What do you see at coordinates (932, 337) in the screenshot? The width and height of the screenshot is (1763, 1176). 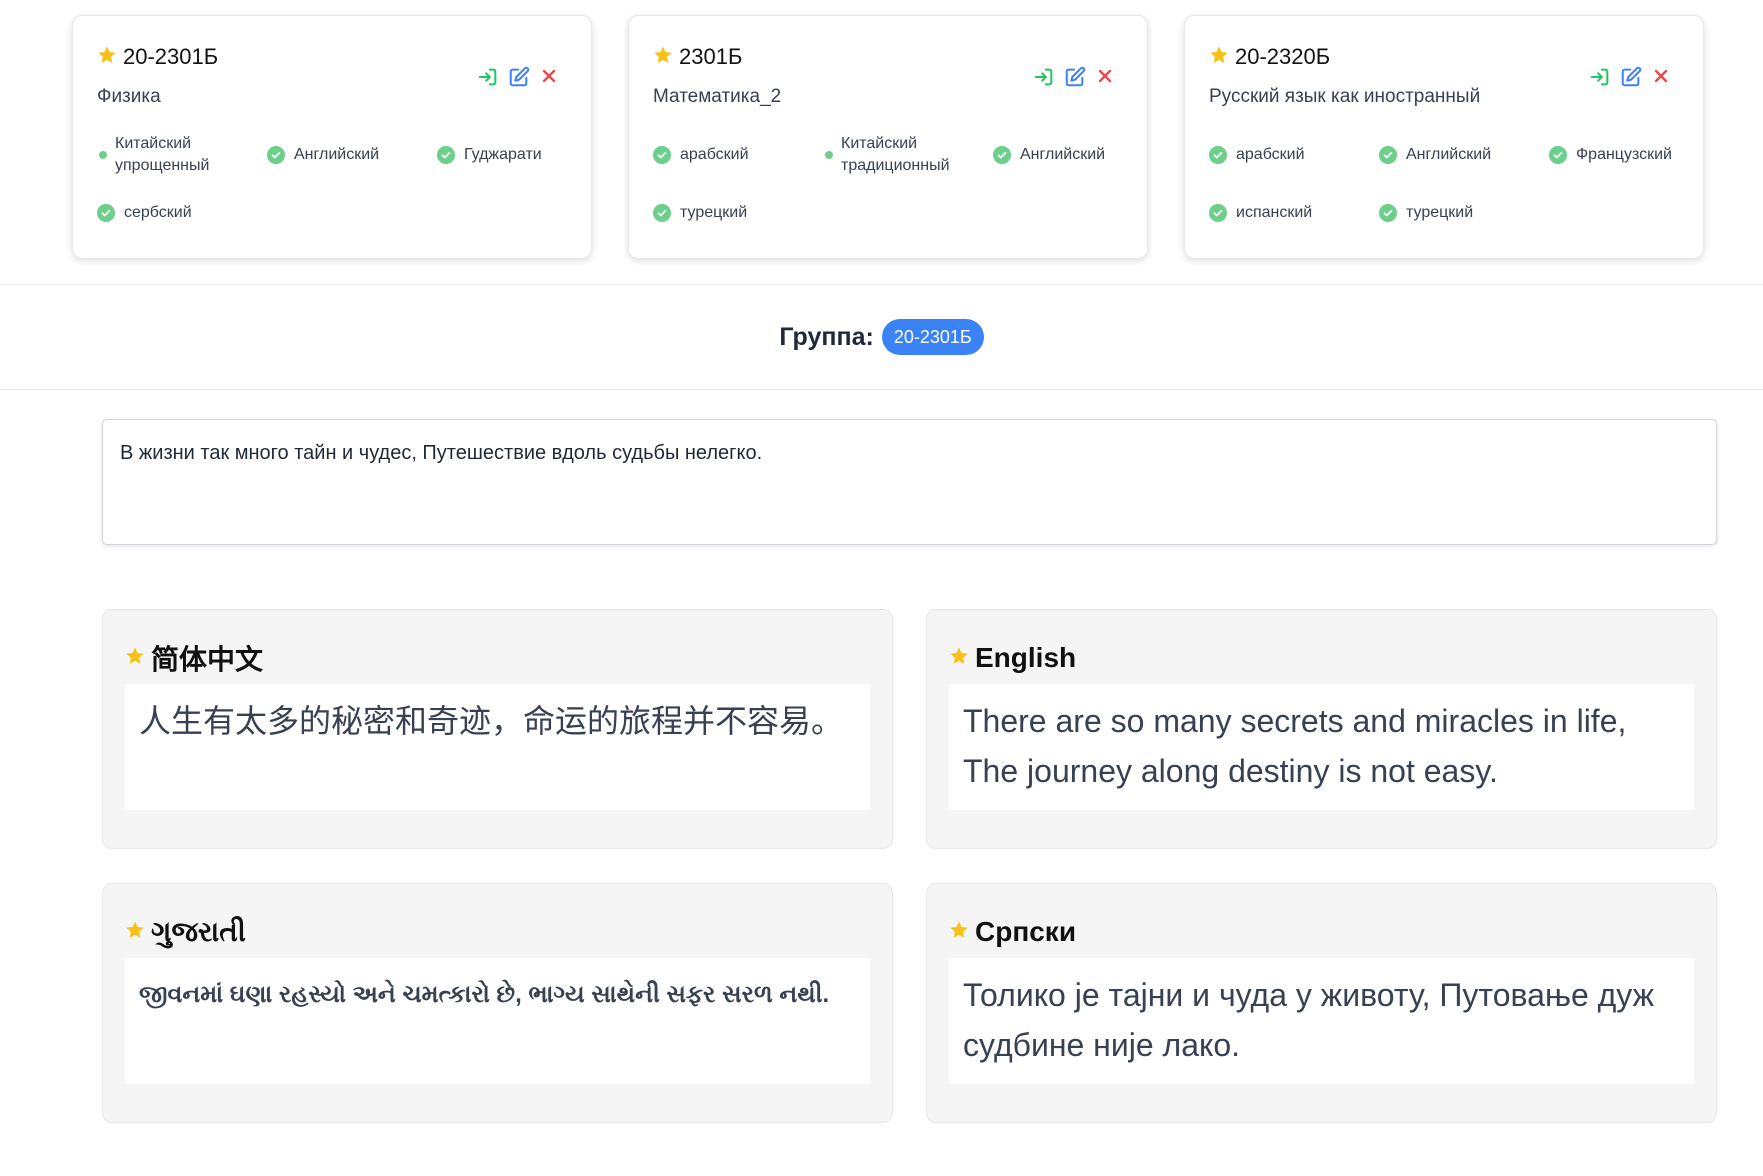 I see `group-badge: 20-2301Б` at bounding box center [932, 337].